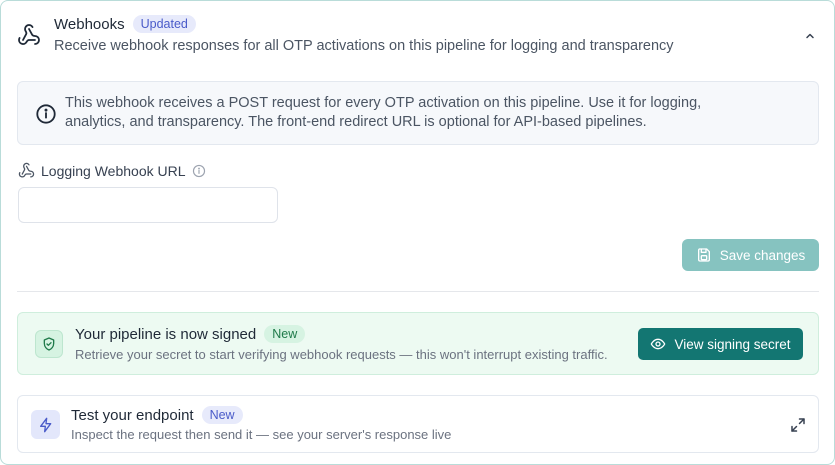 This screenshot has height=465, width=835. What do you see at coordinates (132, 415) in the screenshot?
I see `test-endpoint-title: Test your endpoint` at bounding box center [132, 415].